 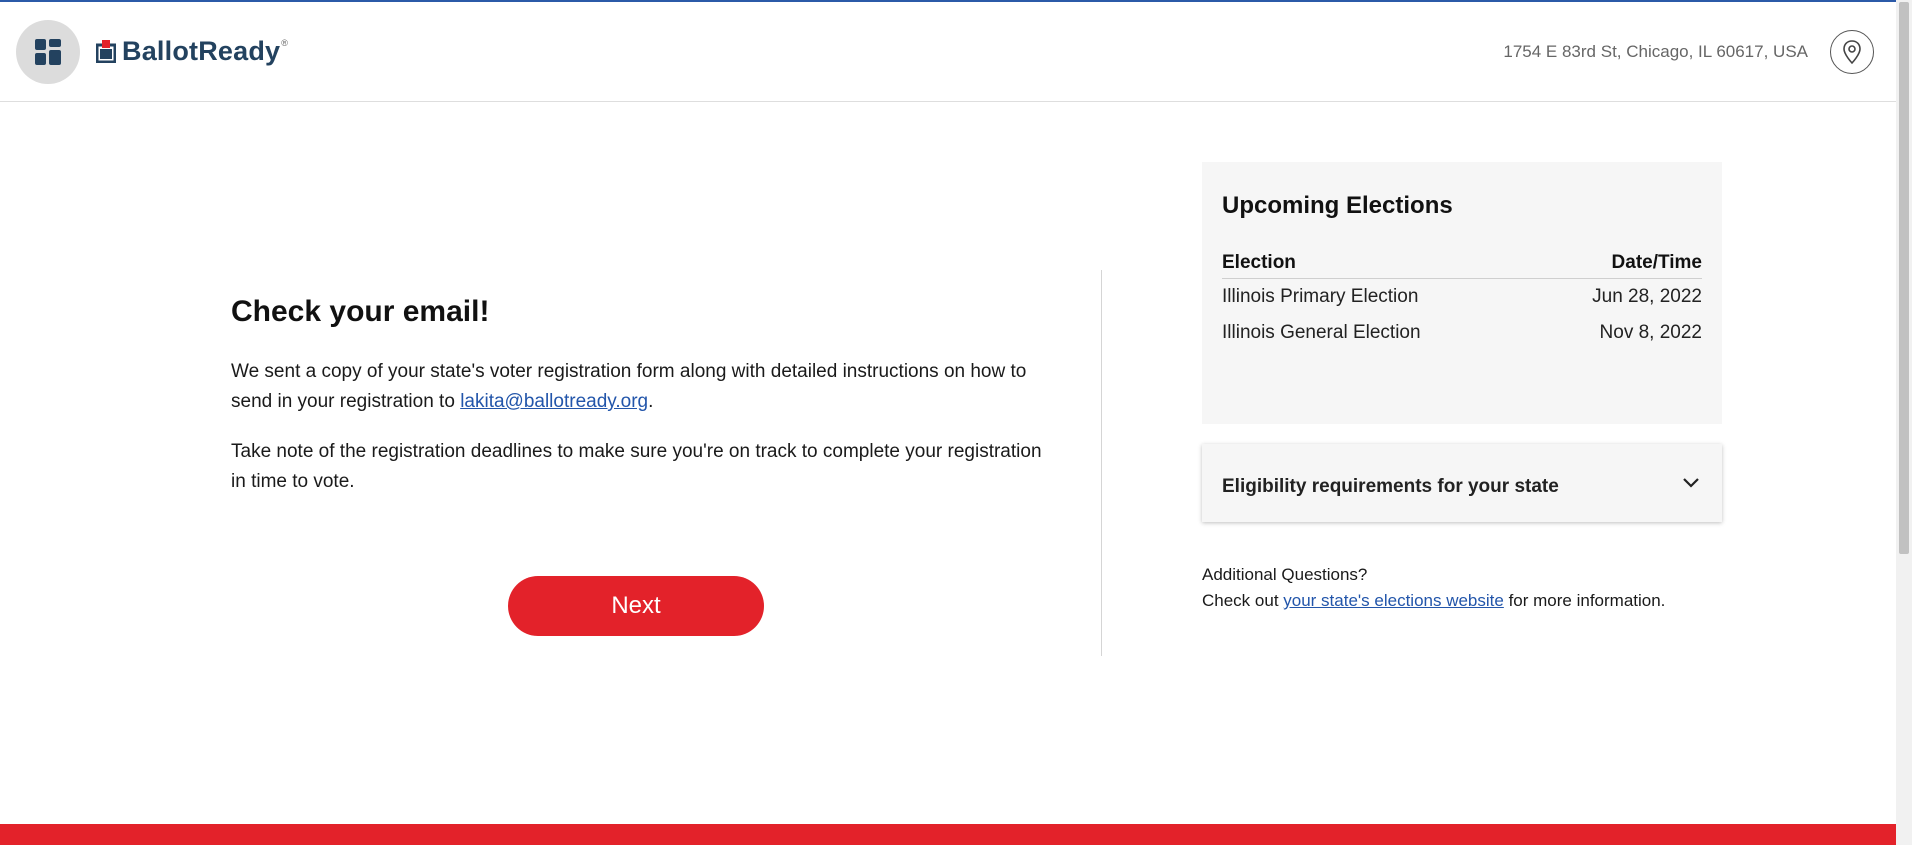 What do you see at coordinates (636, 606) in the screenshot?
I see `next-button: Next` at bounding box center [636, 606].